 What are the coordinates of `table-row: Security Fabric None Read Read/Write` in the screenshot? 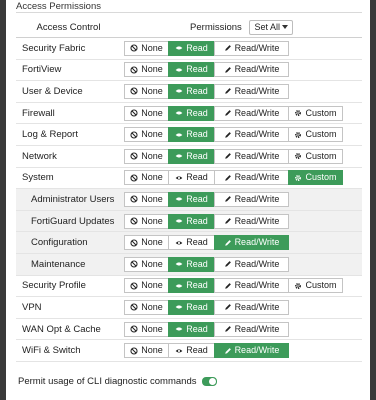 It's located at (189, 48).